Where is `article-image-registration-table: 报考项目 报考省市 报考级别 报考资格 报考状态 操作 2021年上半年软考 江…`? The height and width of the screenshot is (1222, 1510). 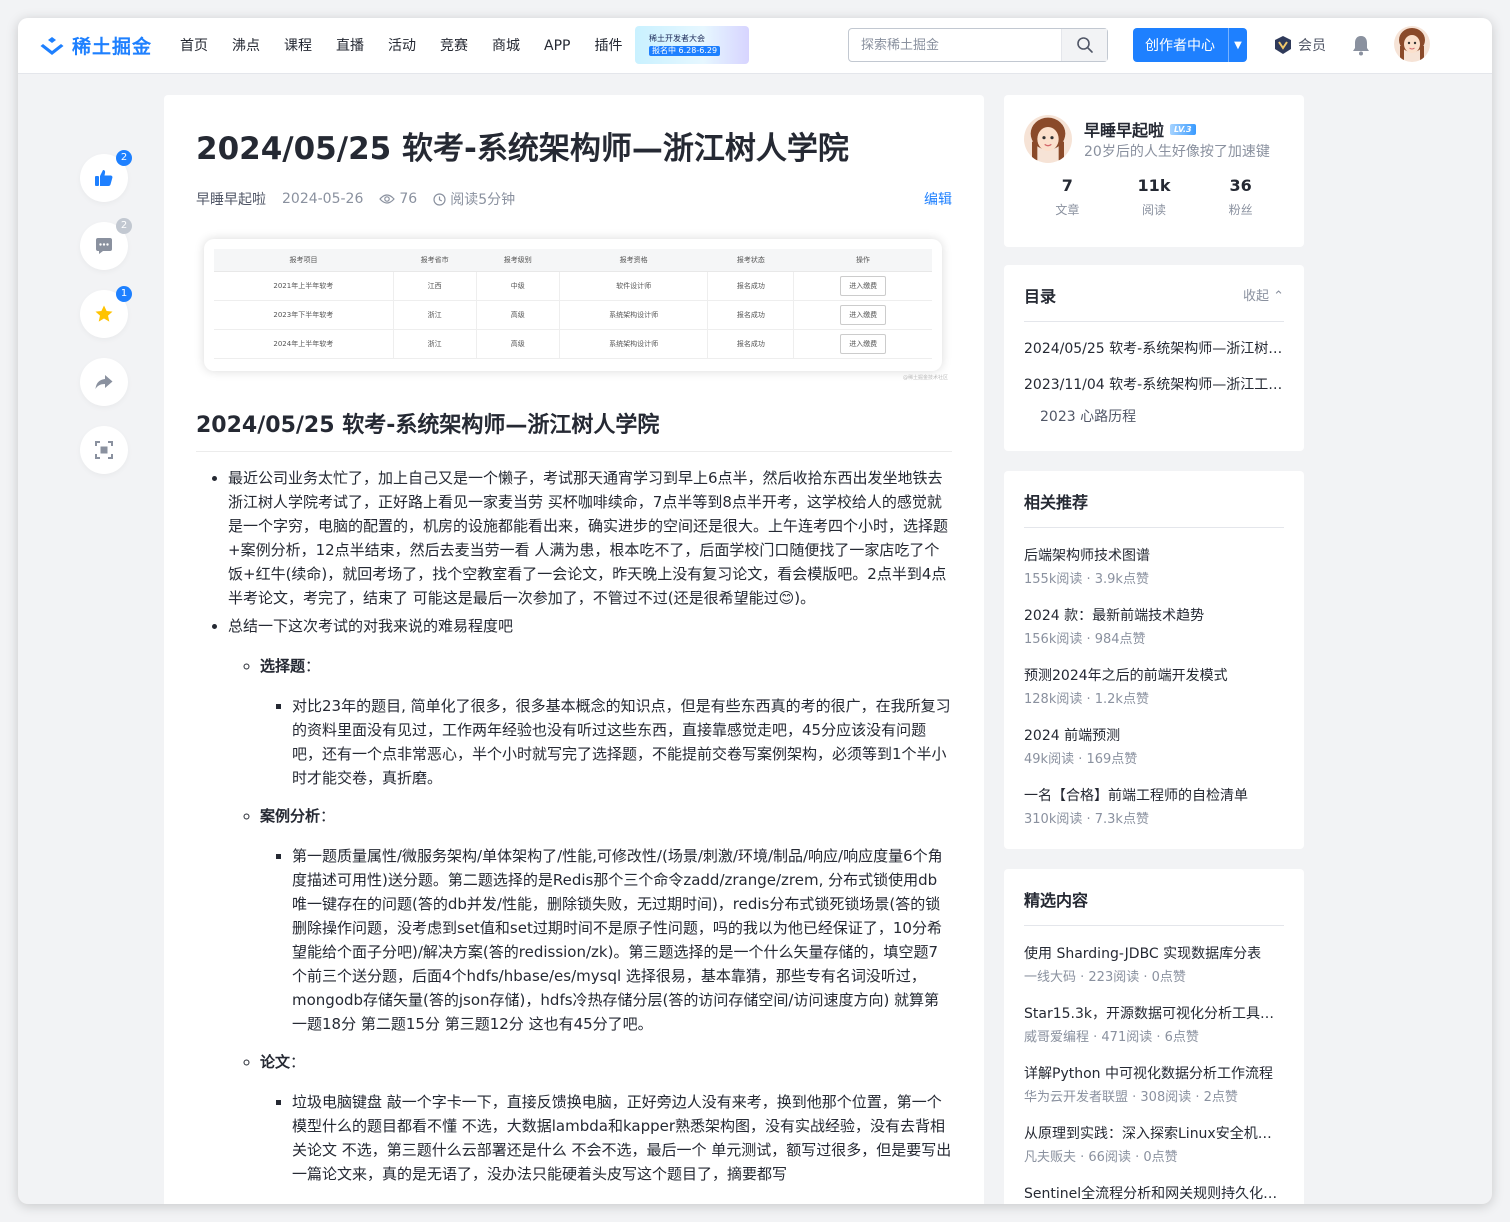
article-image-registration-table: 报考项目 报考省市 报考级别 报考资格 报考状态 操作 2021年上半年软考 江… is located at coordinates (576, 310).